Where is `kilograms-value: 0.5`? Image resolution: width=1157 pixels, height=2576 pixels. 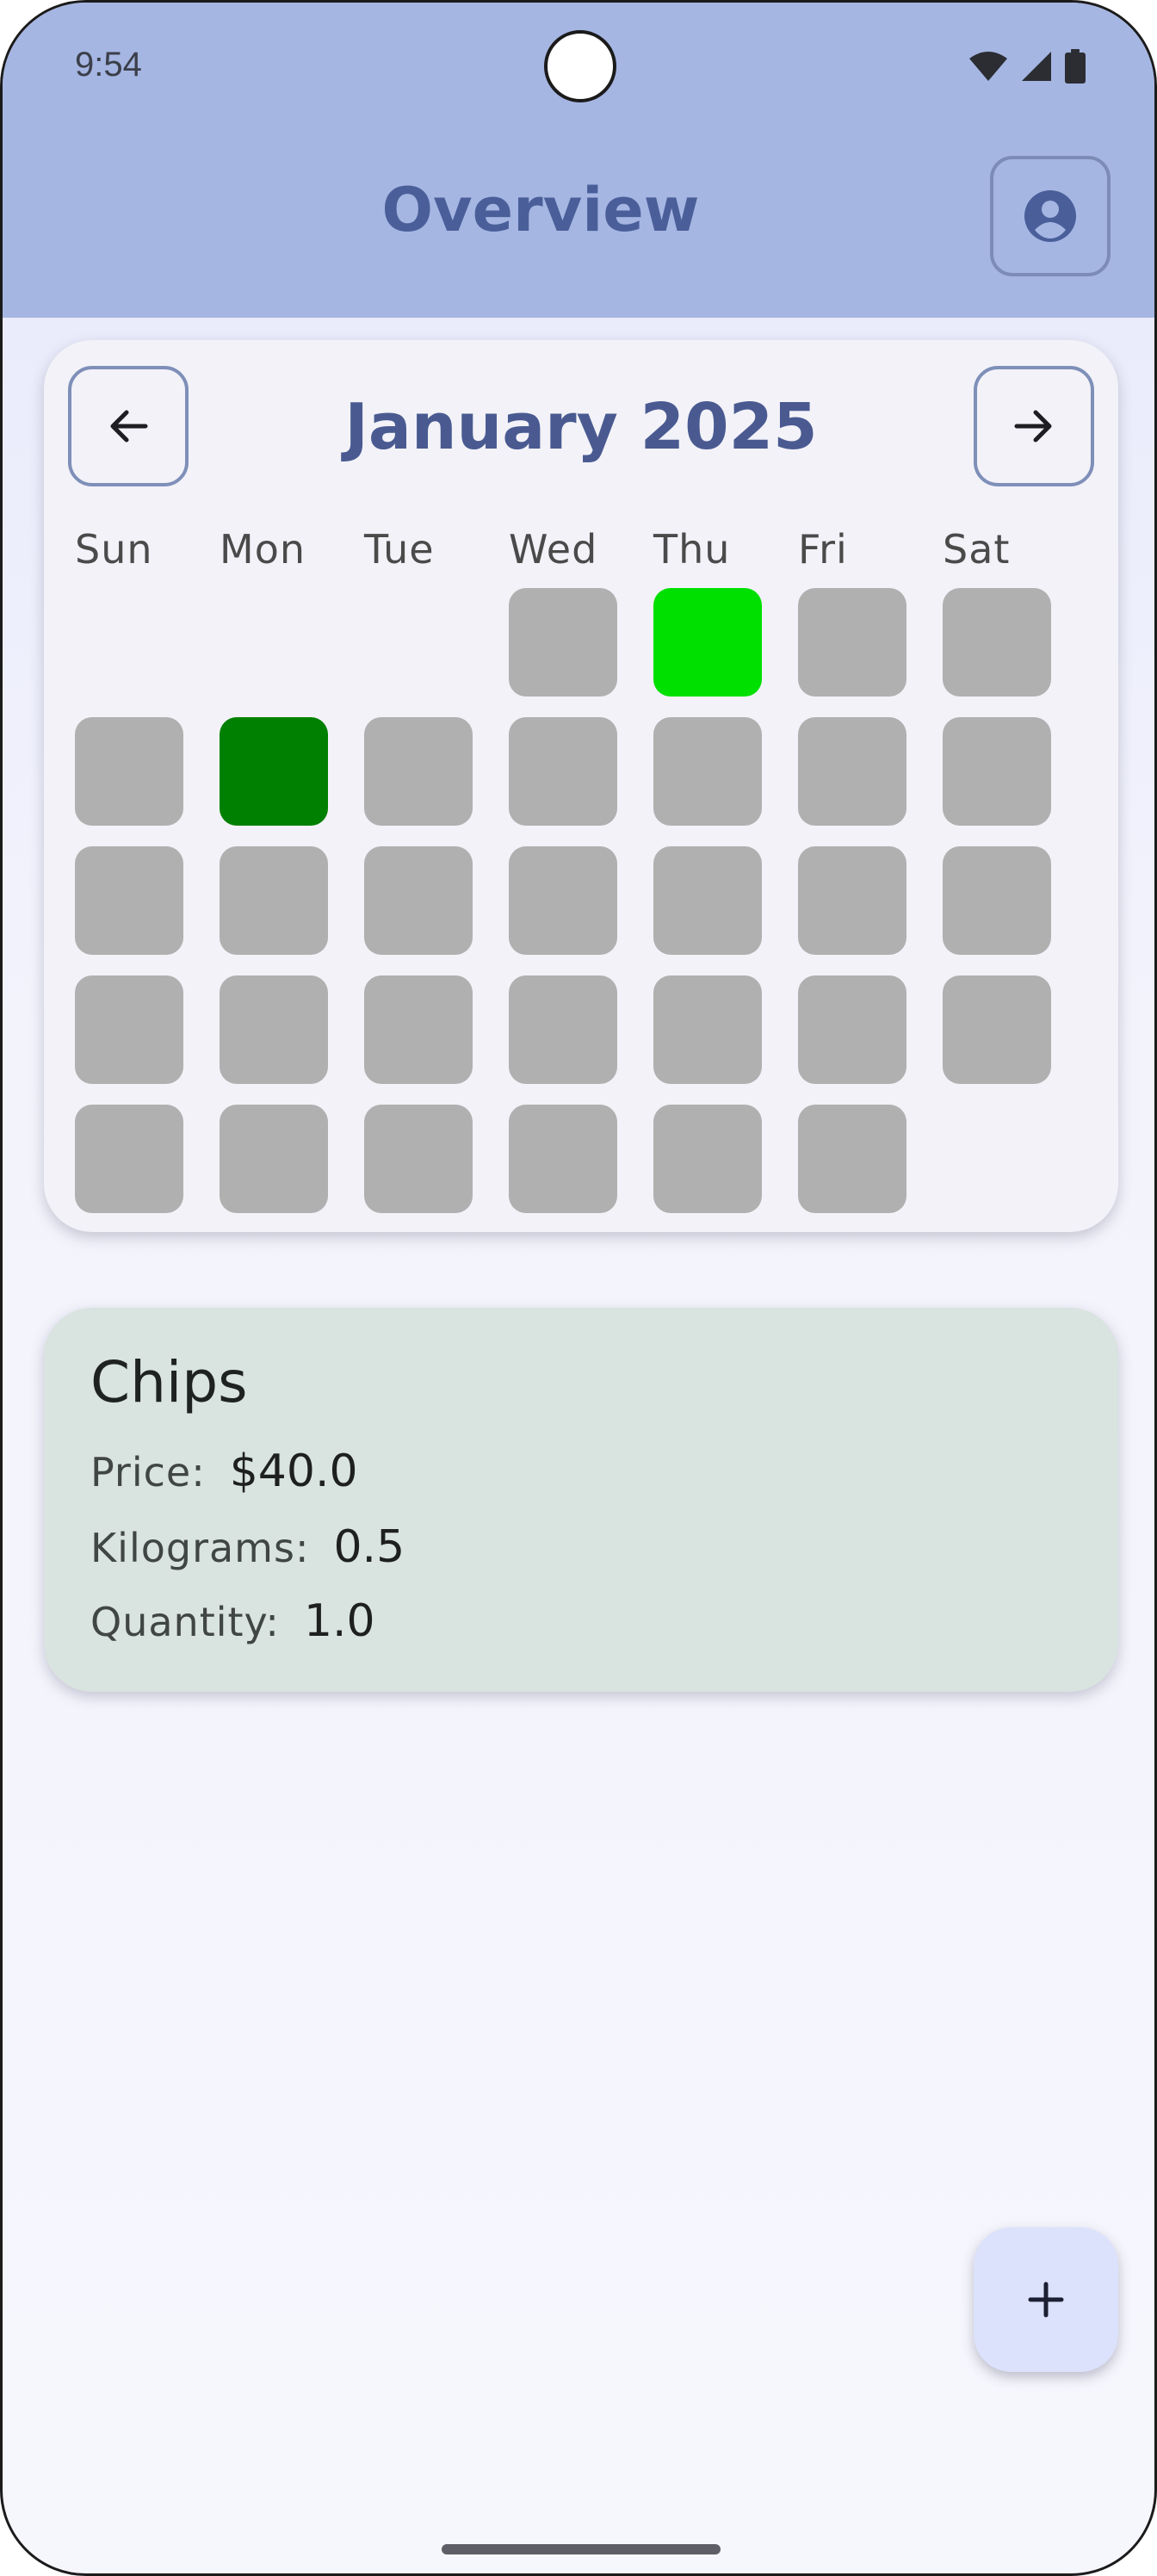 kilograms-value: 0.5 is located at coordinates (369, 1547).